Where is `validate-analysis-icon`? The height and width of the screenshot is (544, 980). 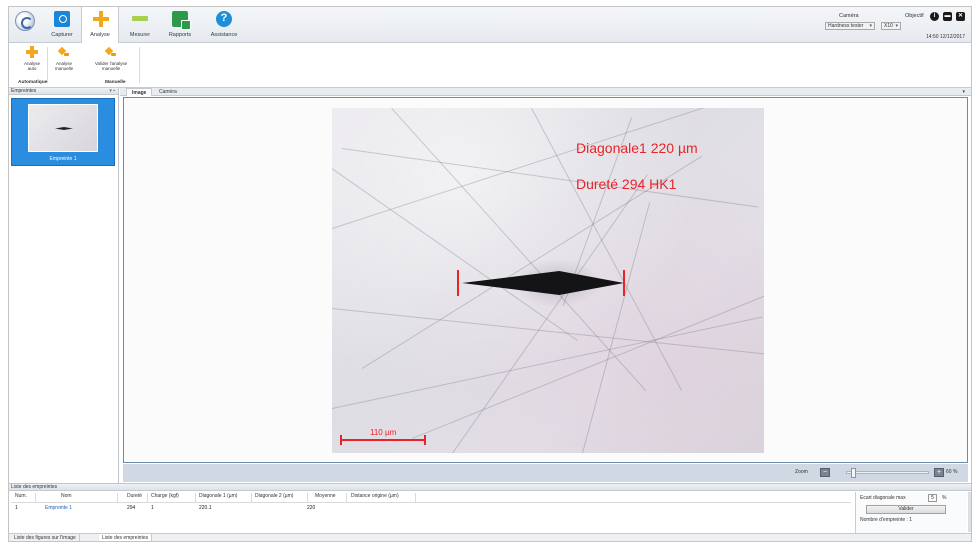
validate-analysis-icon is located at coordinates (111, 52).